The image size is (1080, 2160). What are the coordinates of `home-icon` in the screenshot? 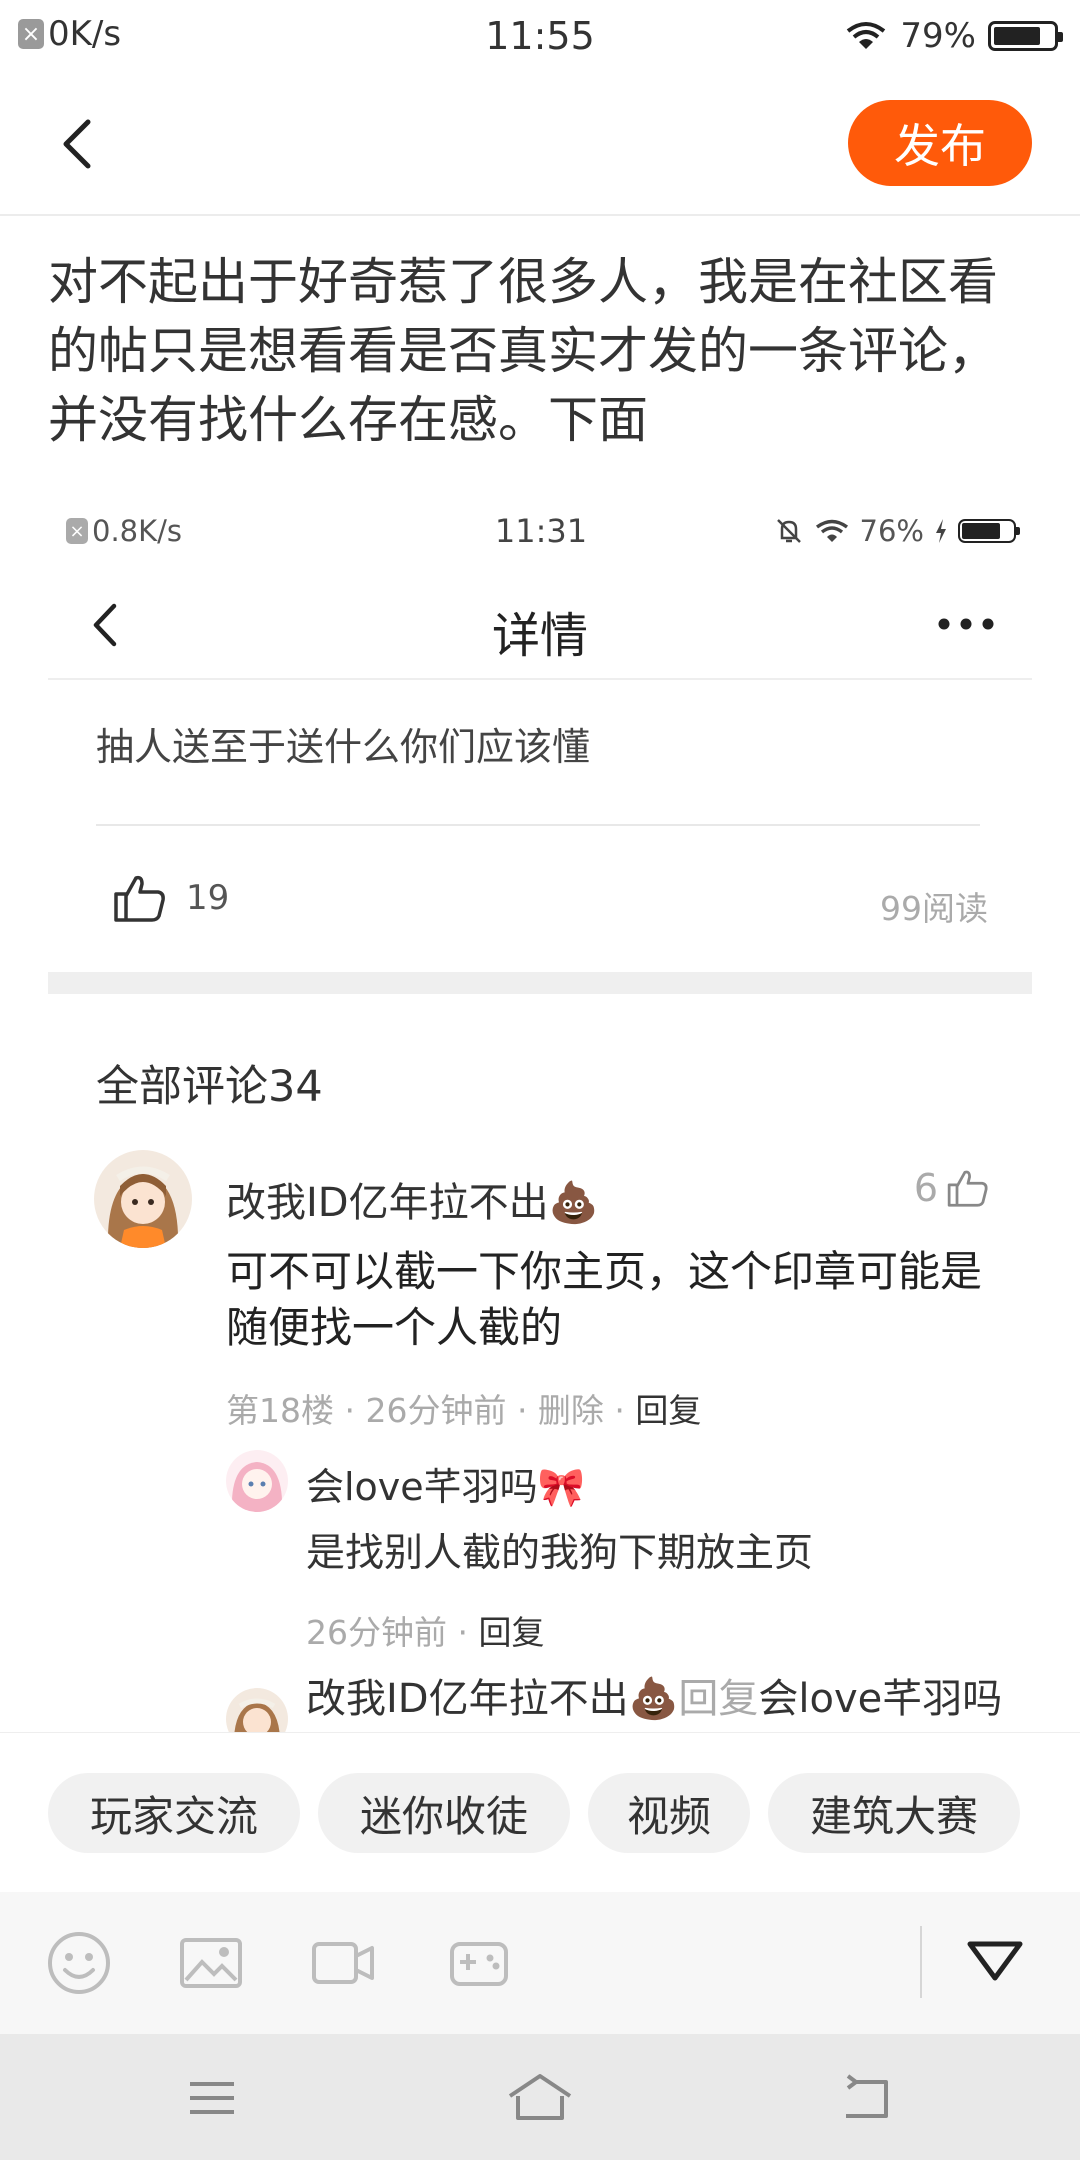 It's located at (540, 2098).